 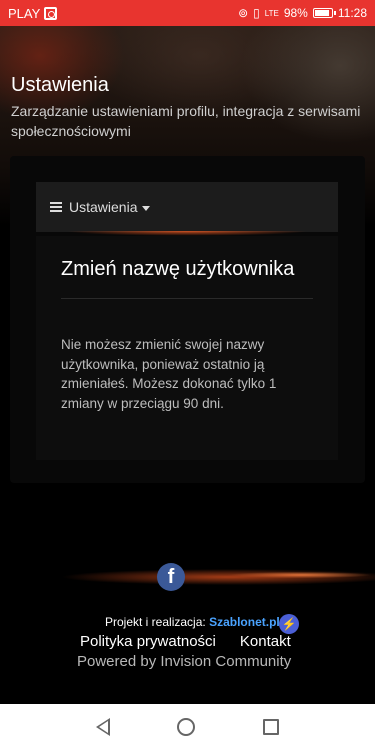 I want to click on menu-icon, so click(x=56, y=207).